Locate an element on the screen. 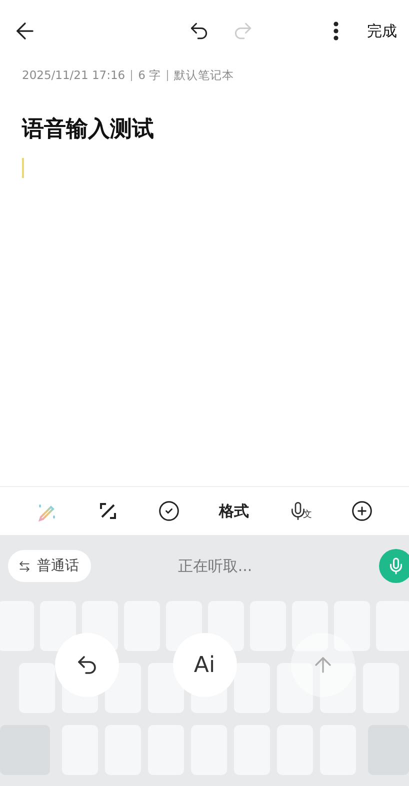  done-button: 完成 is located at coordinates (382, 31).